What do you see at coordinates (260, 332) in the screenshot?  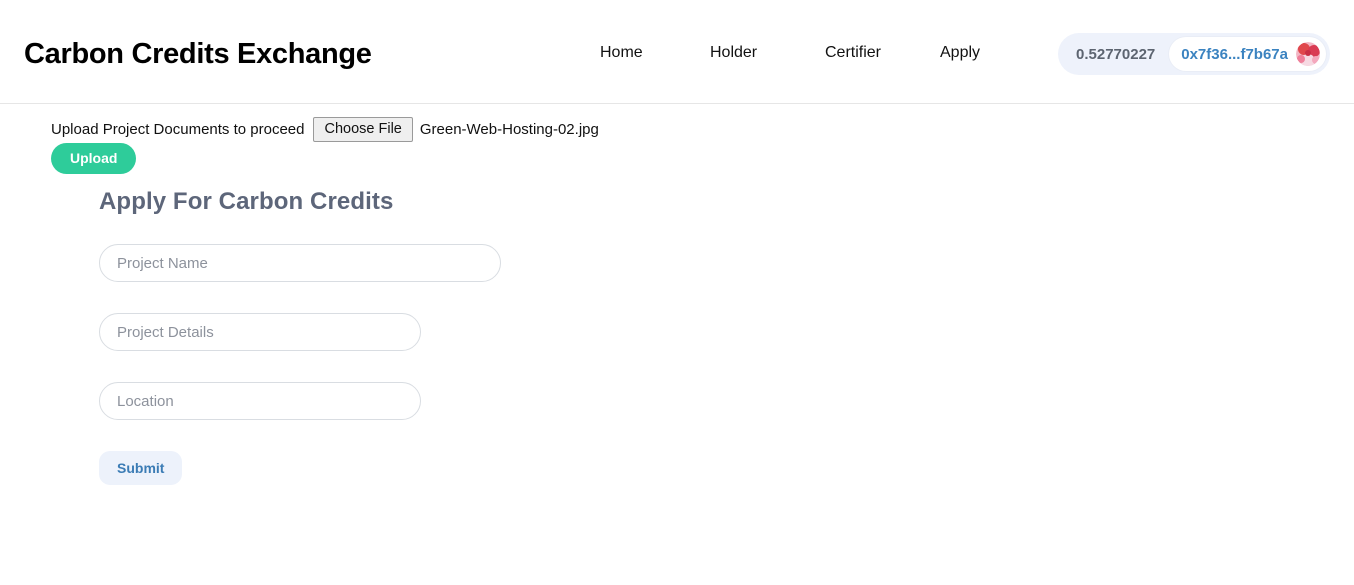 I see `project-details-input` at bounding box center [260, 332].